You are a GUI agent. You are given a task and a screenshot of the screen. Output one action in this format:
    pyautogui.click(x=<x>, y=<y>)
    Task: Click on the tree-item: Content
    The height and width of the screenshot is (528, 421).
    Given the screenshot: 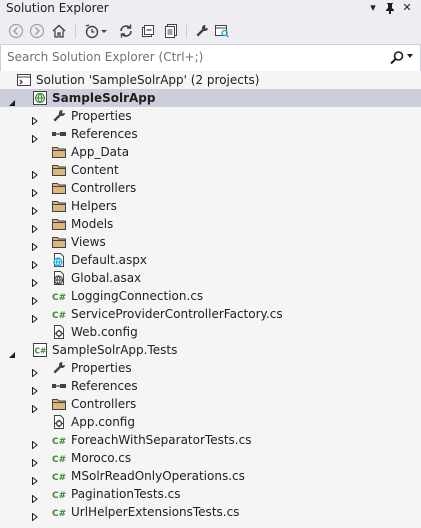 What is the action you would take?
    pyautogui.click(x=210, y=170)
    